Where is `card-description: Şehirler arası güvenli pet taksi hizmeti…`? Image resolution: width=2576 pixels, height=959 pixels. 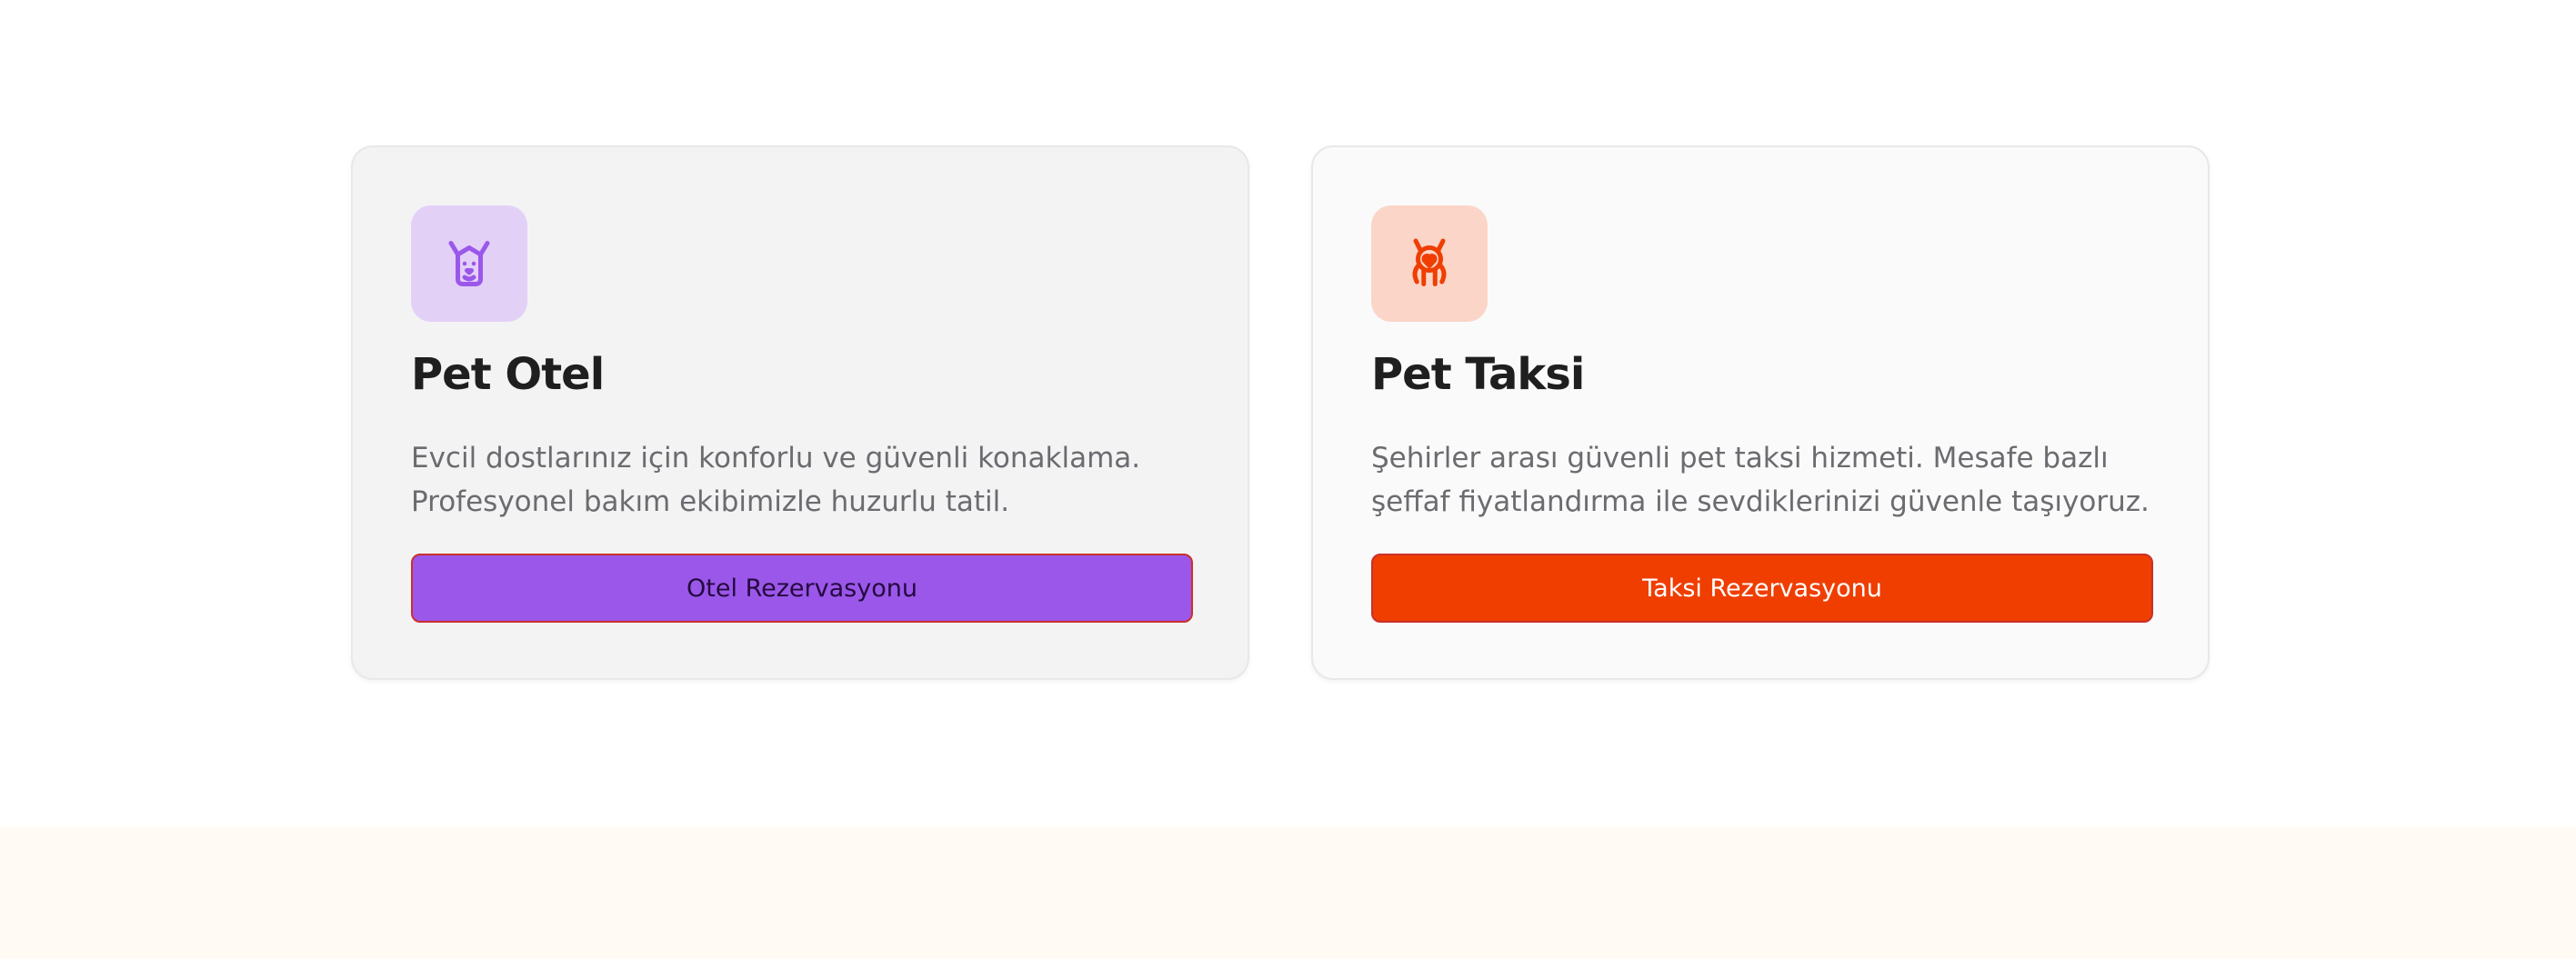
card-description: Şehirler arası güvenli pet taksi hizmeti… is located at coordinates (1760, 480).